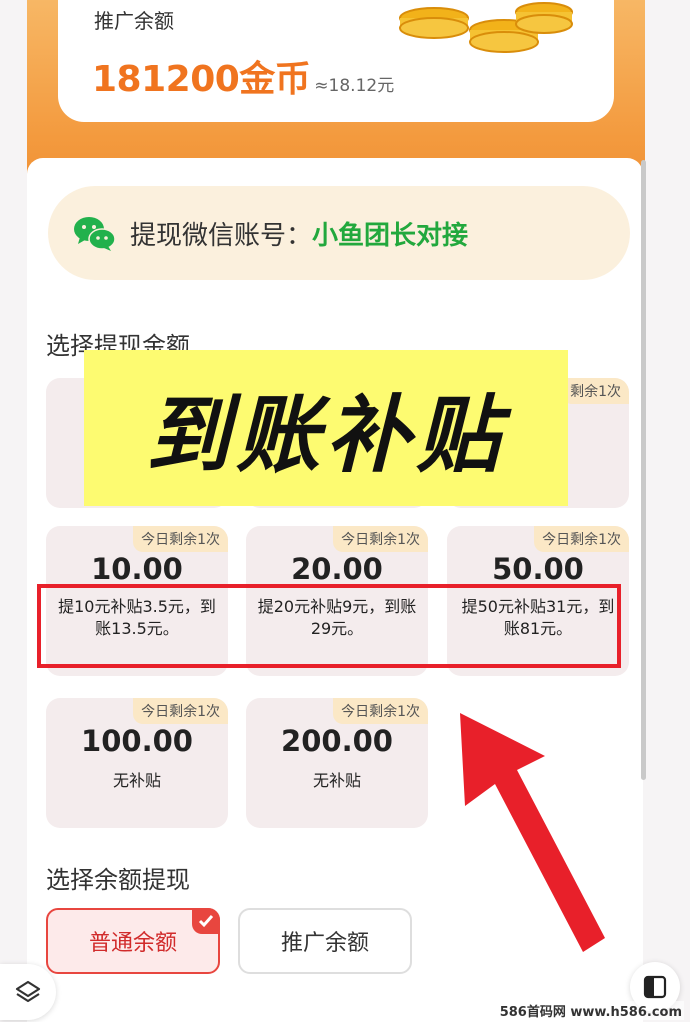 The image size is (690, 1022). What do you see at coordinates (325, 434) in the screenshot?
I see `subsidy-banner-text: 到账补贴` at bounding box center [325, 434].